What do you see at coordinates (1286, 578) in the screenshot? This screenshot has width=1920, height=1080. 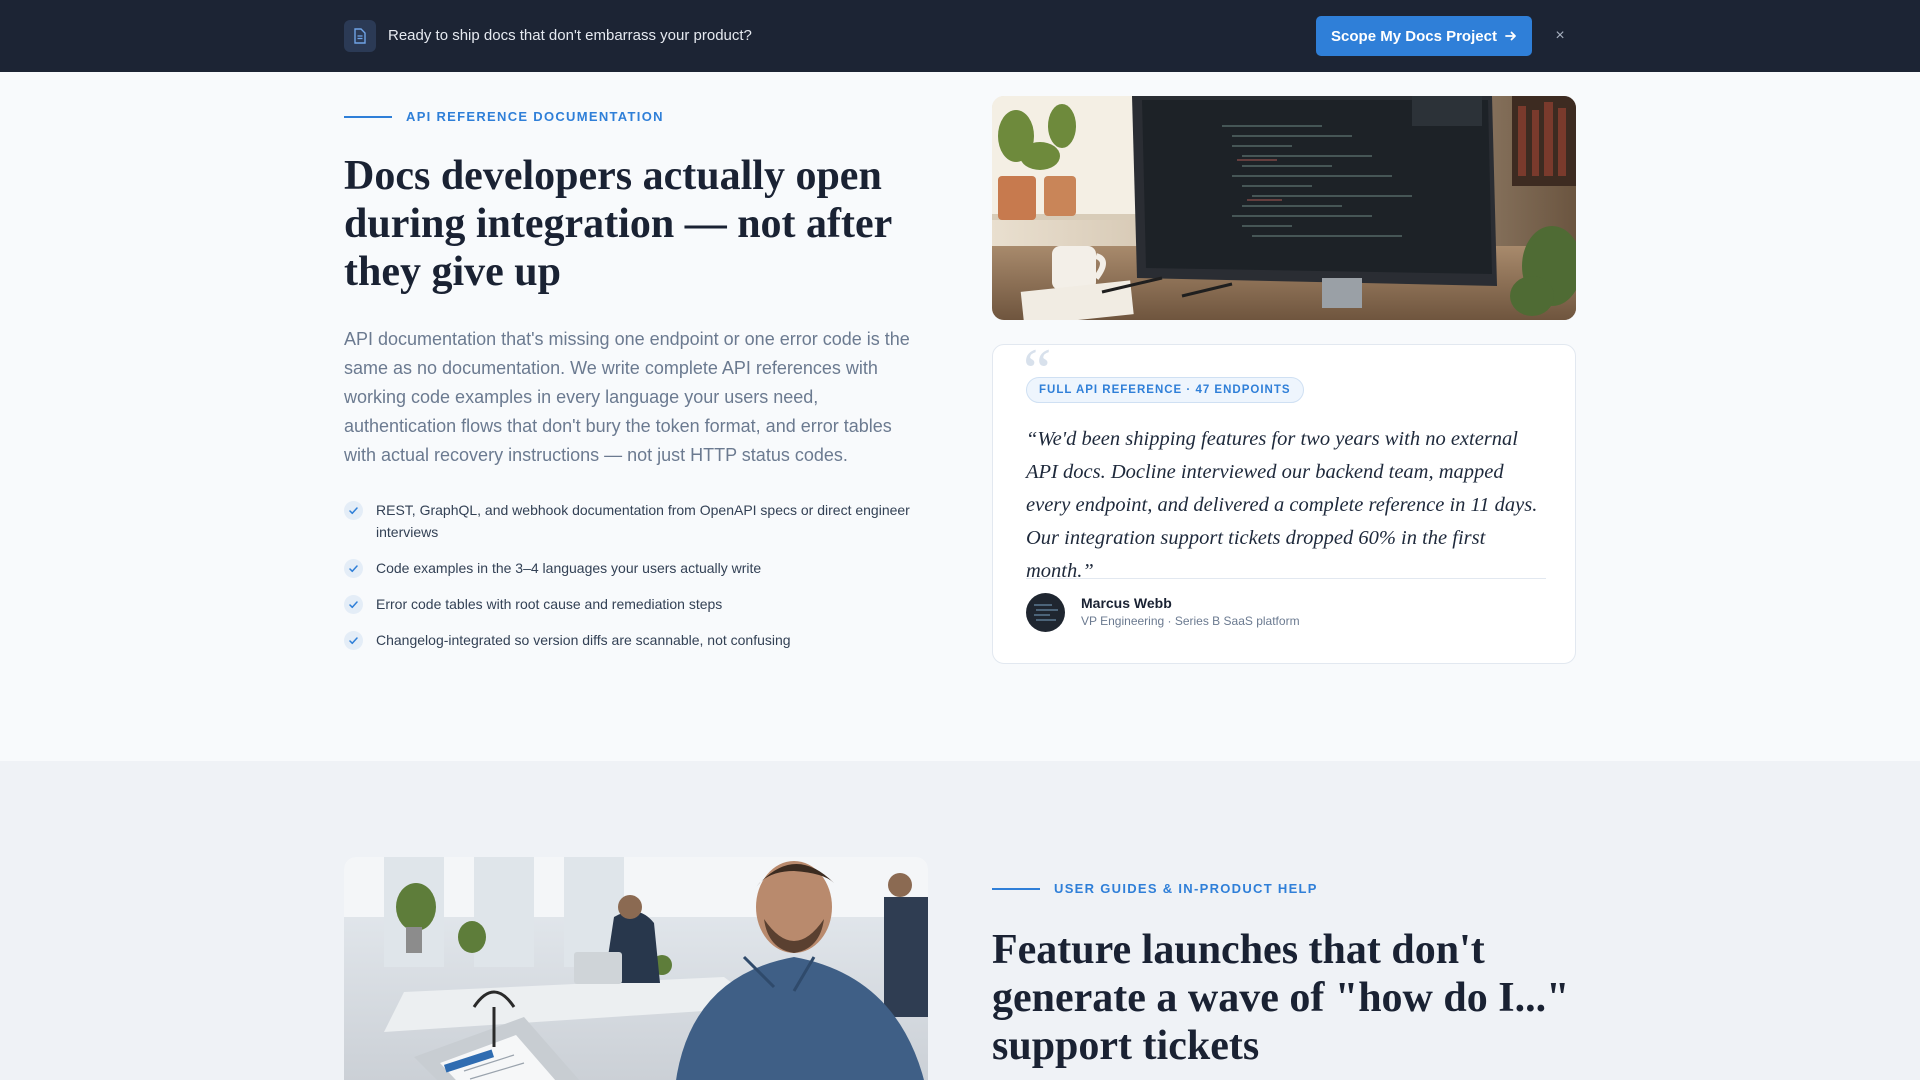 I see `card-divider` at bounding box center [1286, 578].